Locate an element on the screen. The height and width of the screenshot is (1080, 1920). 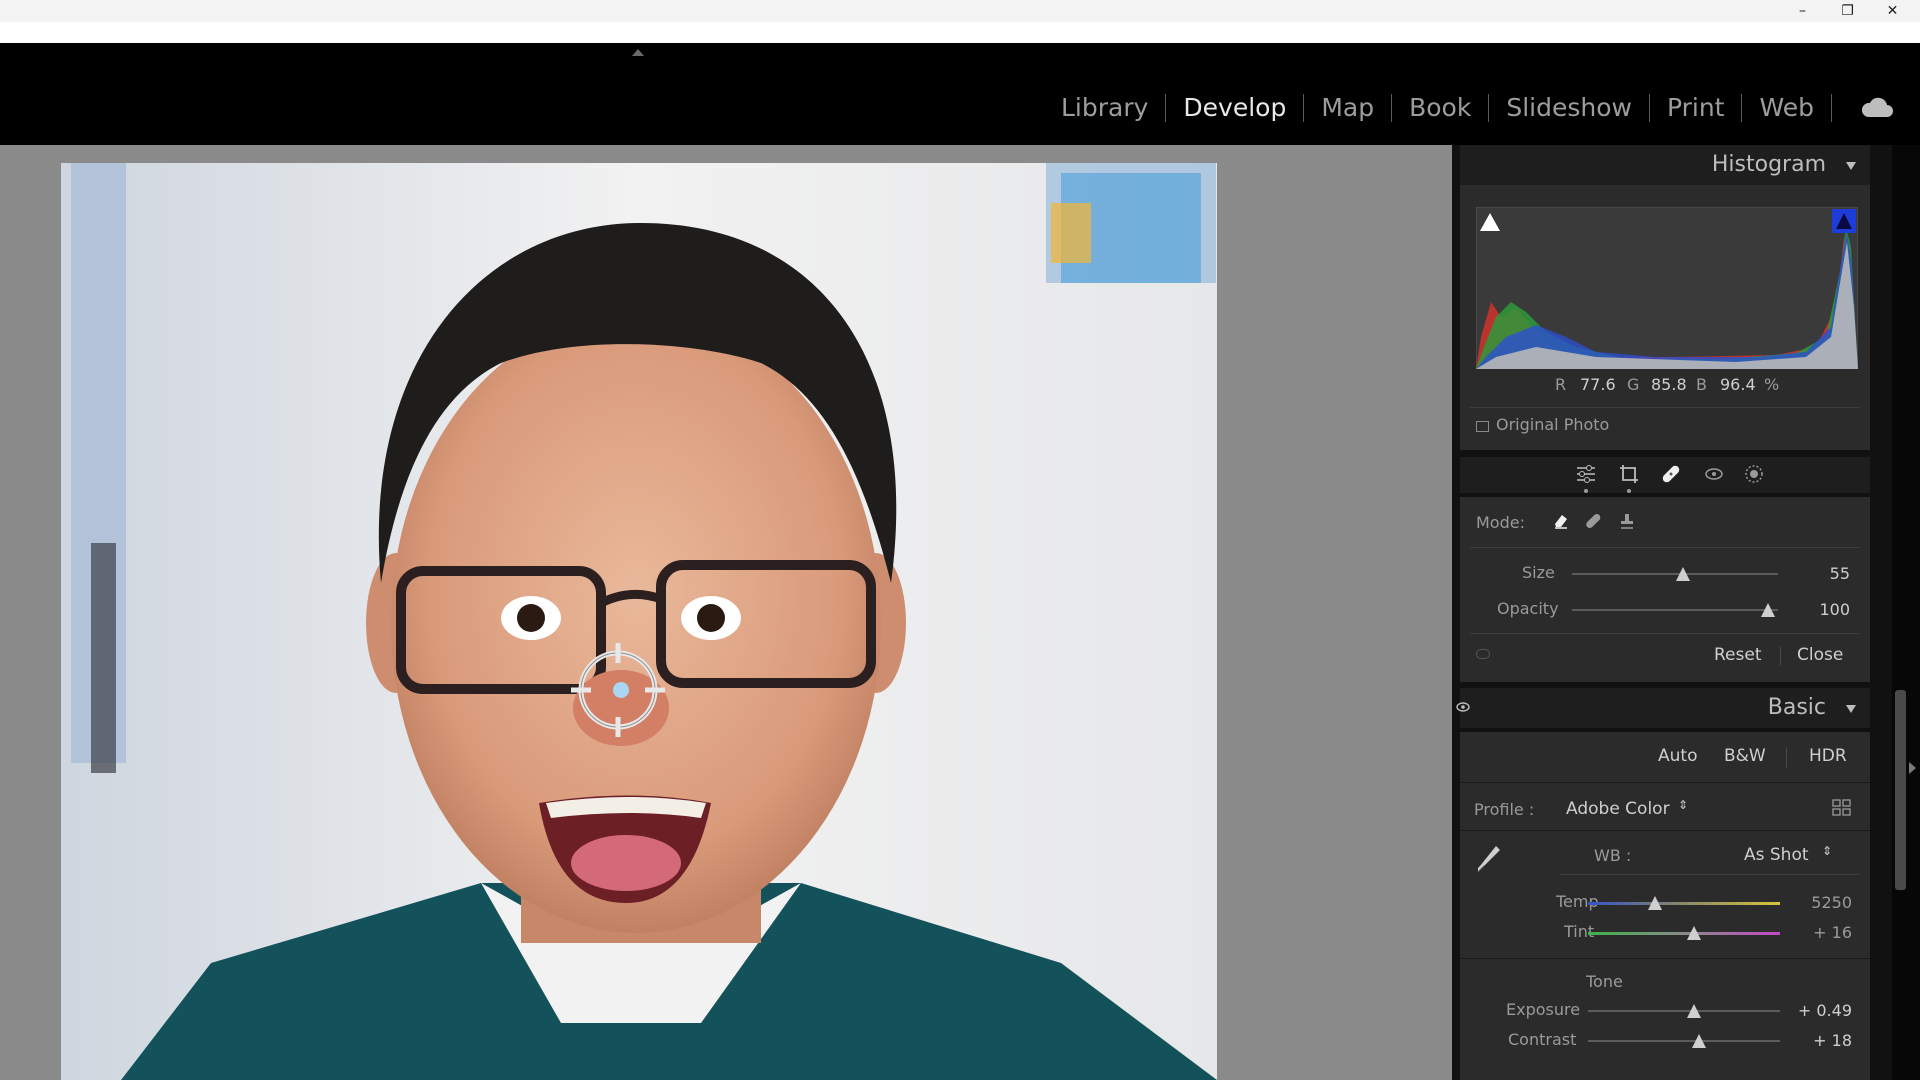
histogram-title: Histogram is located at coordinates (1768, 164).